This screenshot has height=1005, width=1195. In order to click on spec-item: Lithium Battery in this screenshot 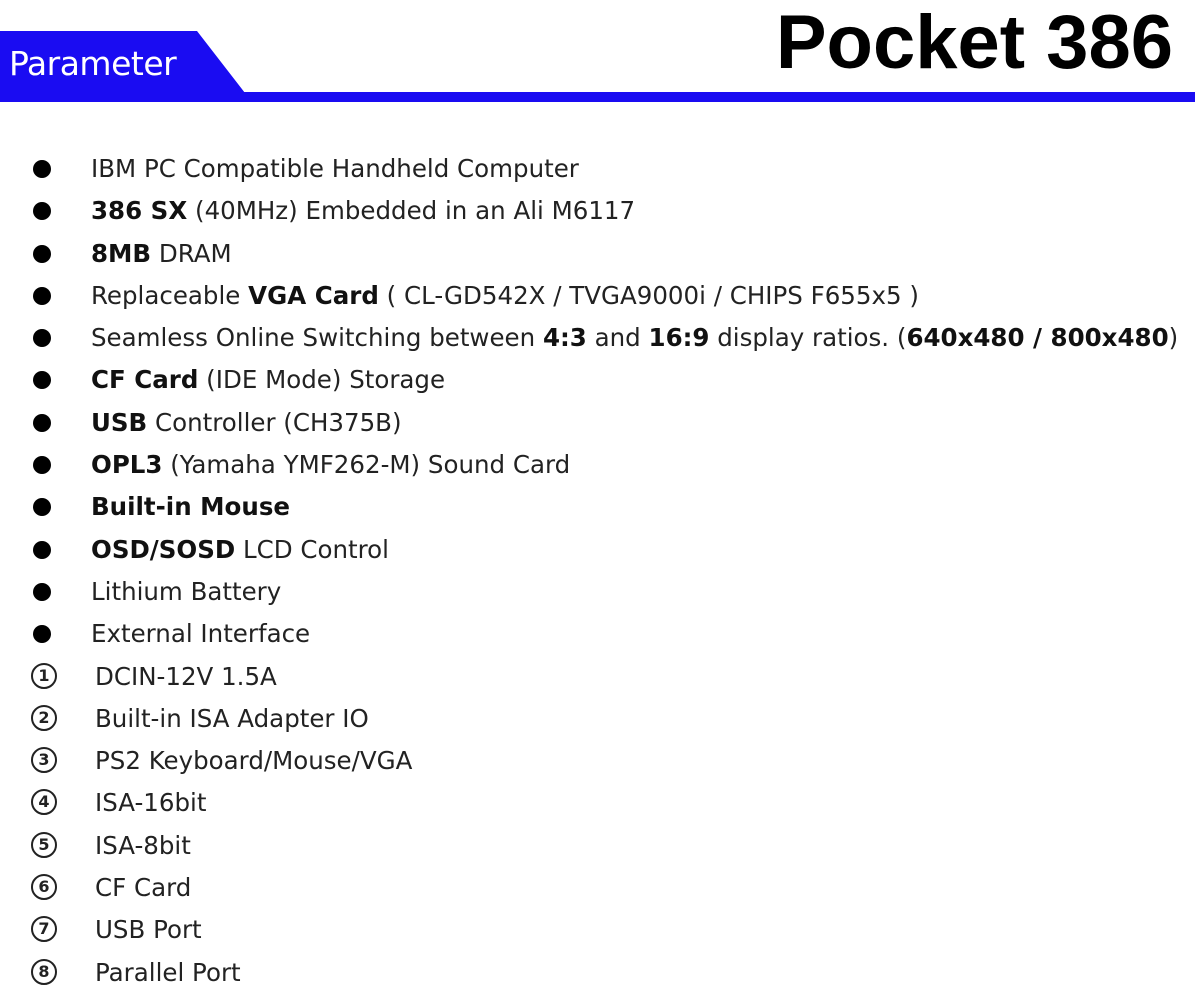, I will do `click(597, 592)`.